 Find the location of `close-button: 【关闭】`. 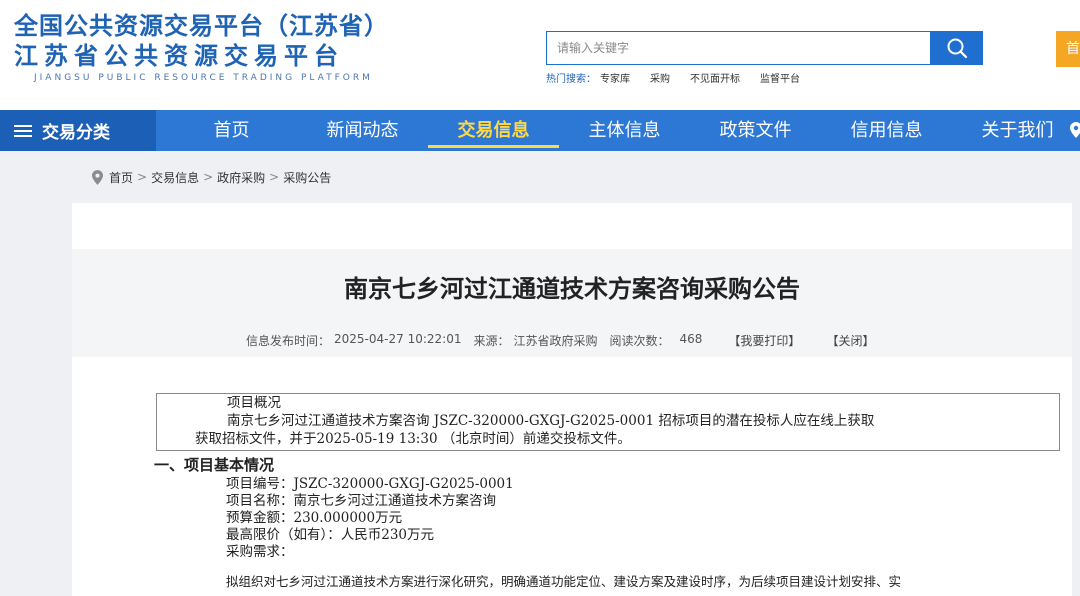

close-button: 【关闭】 is located at coordinates (850, 340).